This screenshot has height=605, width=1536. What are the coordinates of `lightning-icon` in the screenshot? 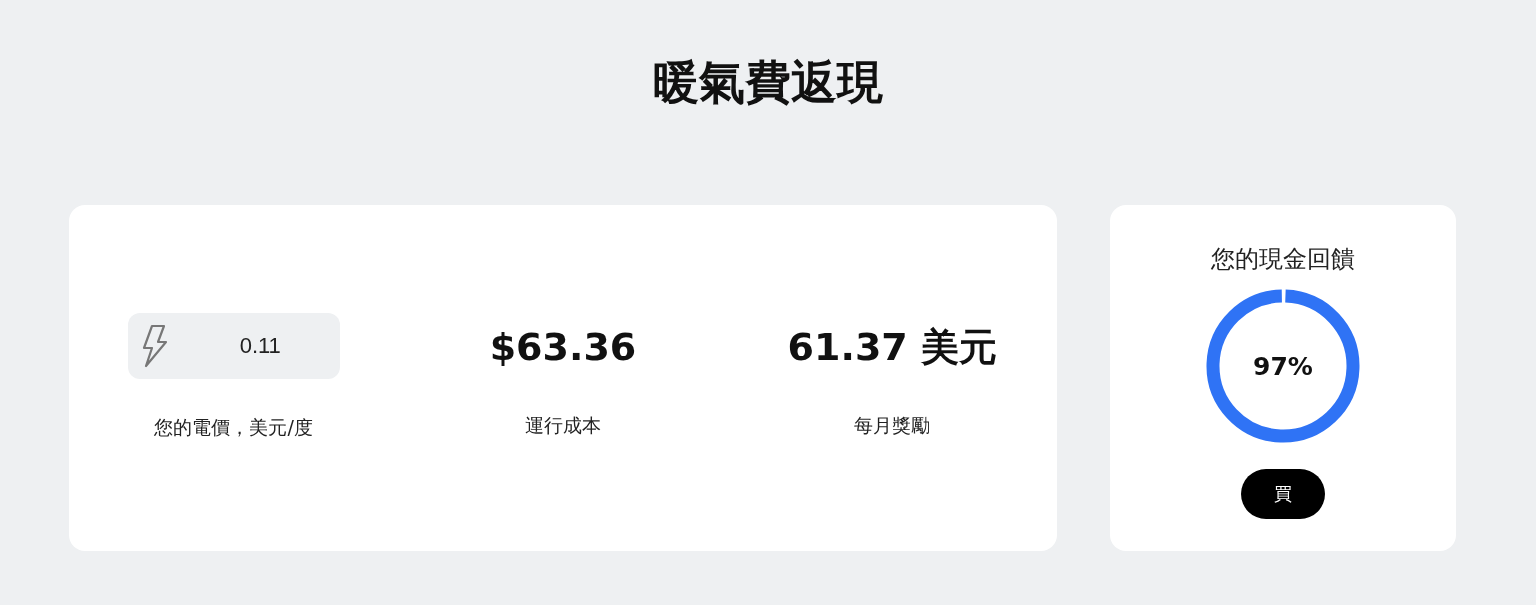 It's located at (154, 346).